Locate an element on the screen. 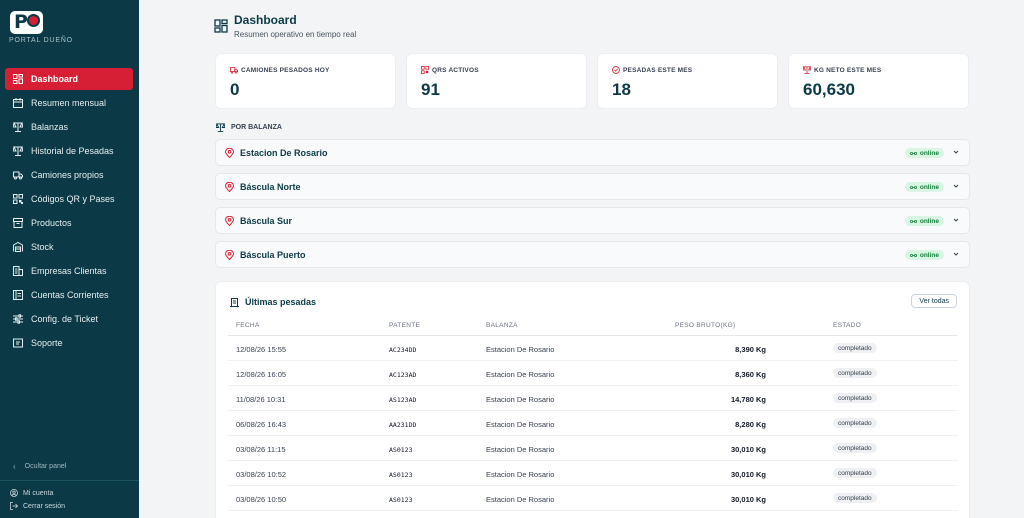 The image size is (1024, 518). sidebar-item-dashboard: Dashboard is located at coordinates (69, 79).